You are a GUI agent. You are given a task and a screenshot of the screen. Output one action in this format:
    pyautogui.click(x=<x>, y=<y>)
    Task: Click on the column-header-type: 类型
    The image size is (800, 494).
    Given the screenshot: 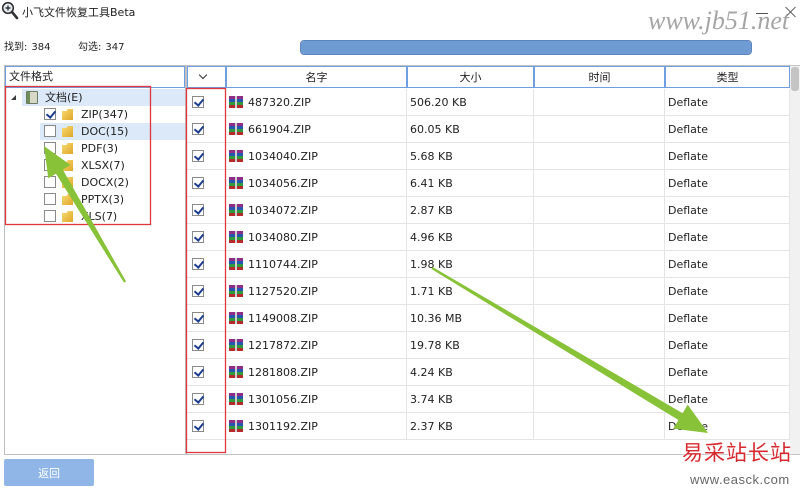 What is the action you would take?
    pyautogui.click(x=727, y=77)
    